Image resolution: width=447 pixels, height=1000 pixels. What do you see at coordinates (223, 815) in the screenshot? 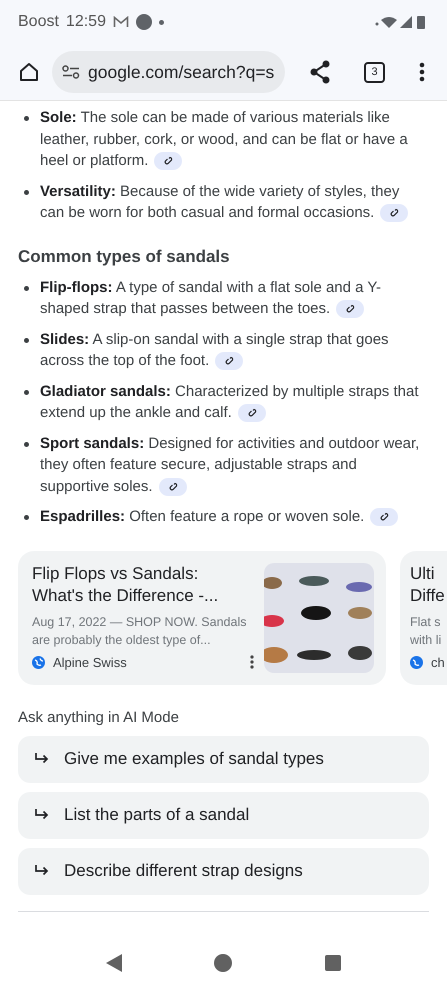
I see `suggestion-button: List the parts of a sandal` at bounding box center [223, 815].